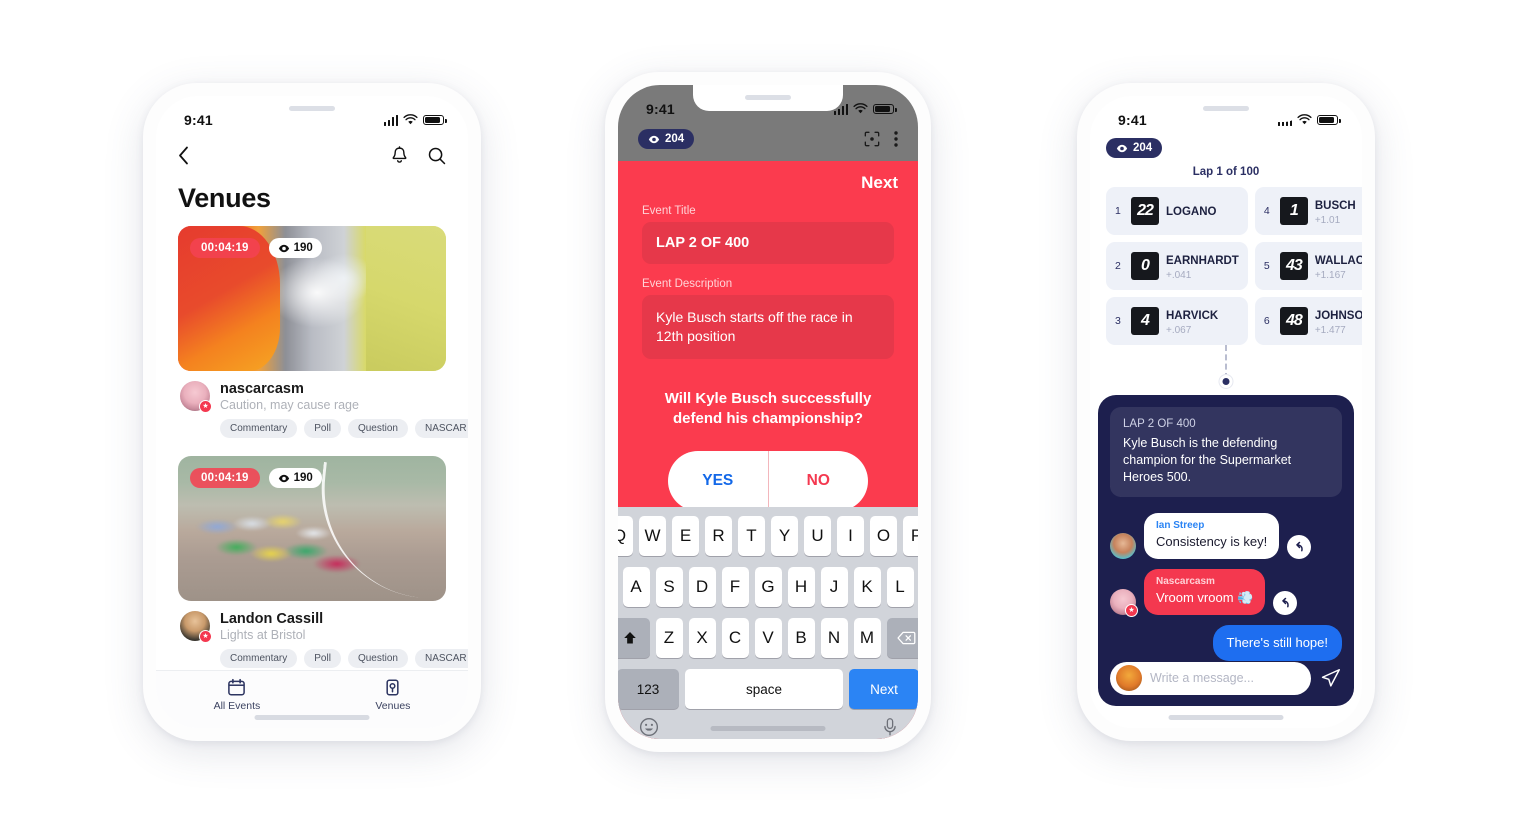  I want to click on views-badge: 204, so click(1134, 148).